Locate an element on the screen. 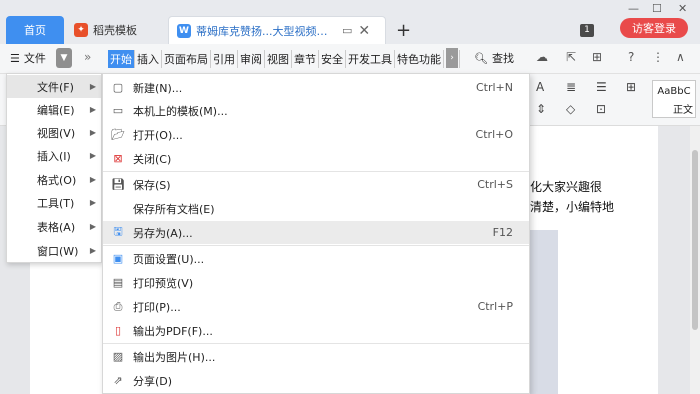  template-icon: ▭ is located at coordinates (118, 110).